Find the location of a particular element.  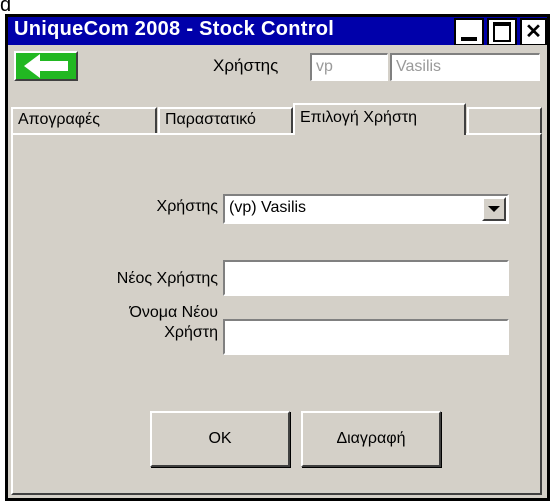

user-select-value: (vp) Vasilis is located at coordinates (268, 207).